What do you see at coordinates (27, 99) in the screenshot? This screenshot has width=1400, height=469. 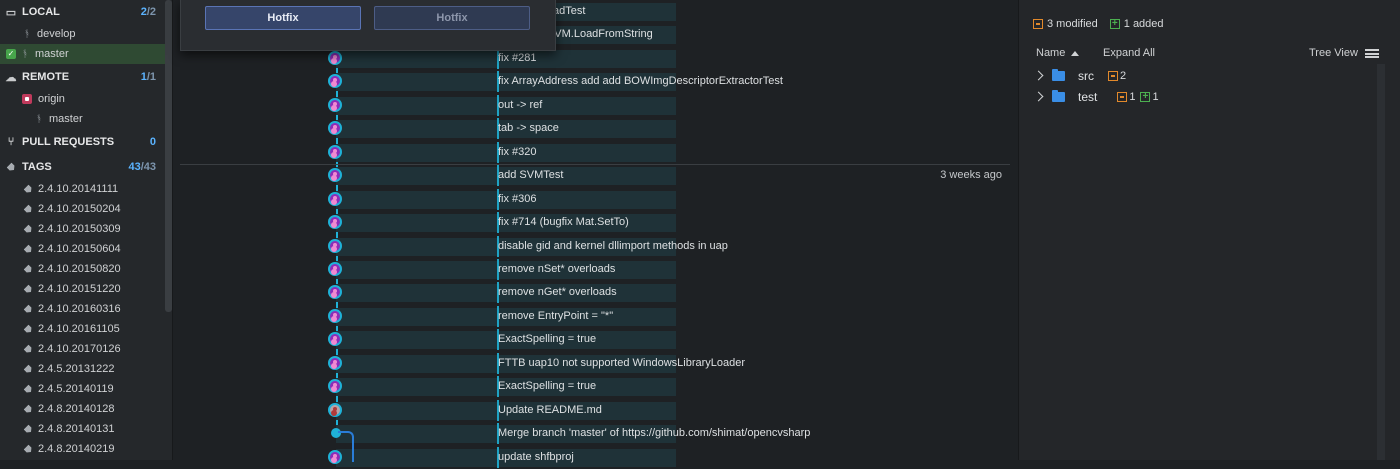 I see `origin-avatar-icon` at bounding box center [27, 99].